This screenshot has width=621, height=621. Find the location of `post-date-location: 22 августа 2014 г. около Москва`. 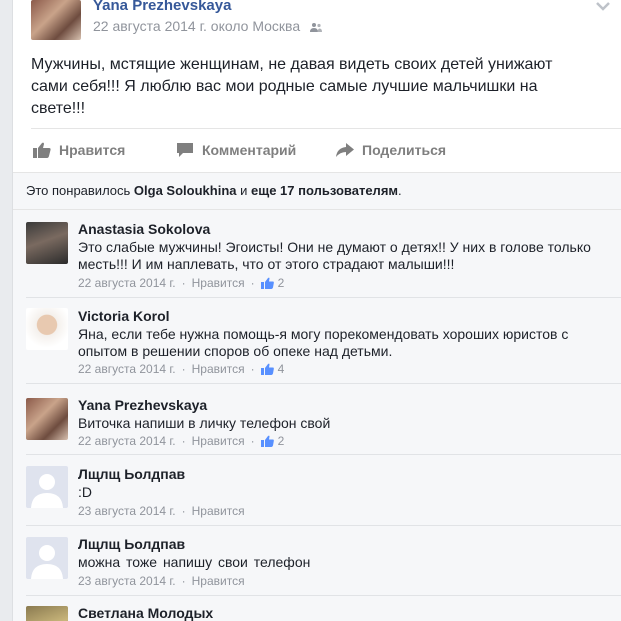

post-date-location: 22 августа 2014 г. около Москва is located at coordinates (196, 26).